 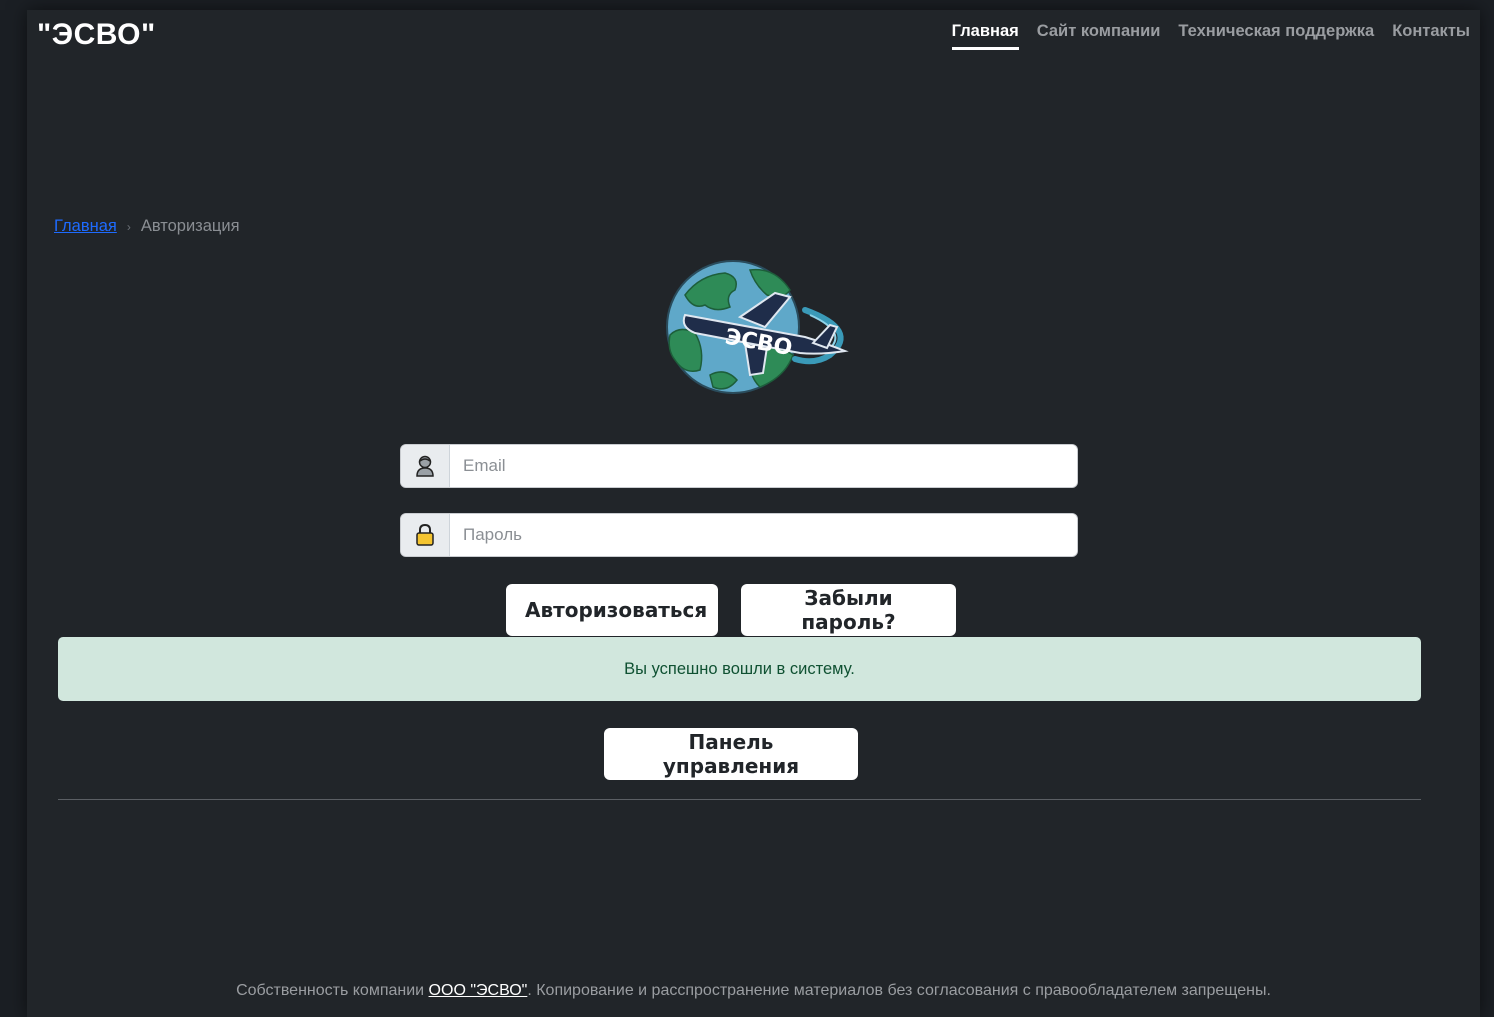 I want to click on footer-company-link: ООО "ЭСВО", so click(x=478, y=990).